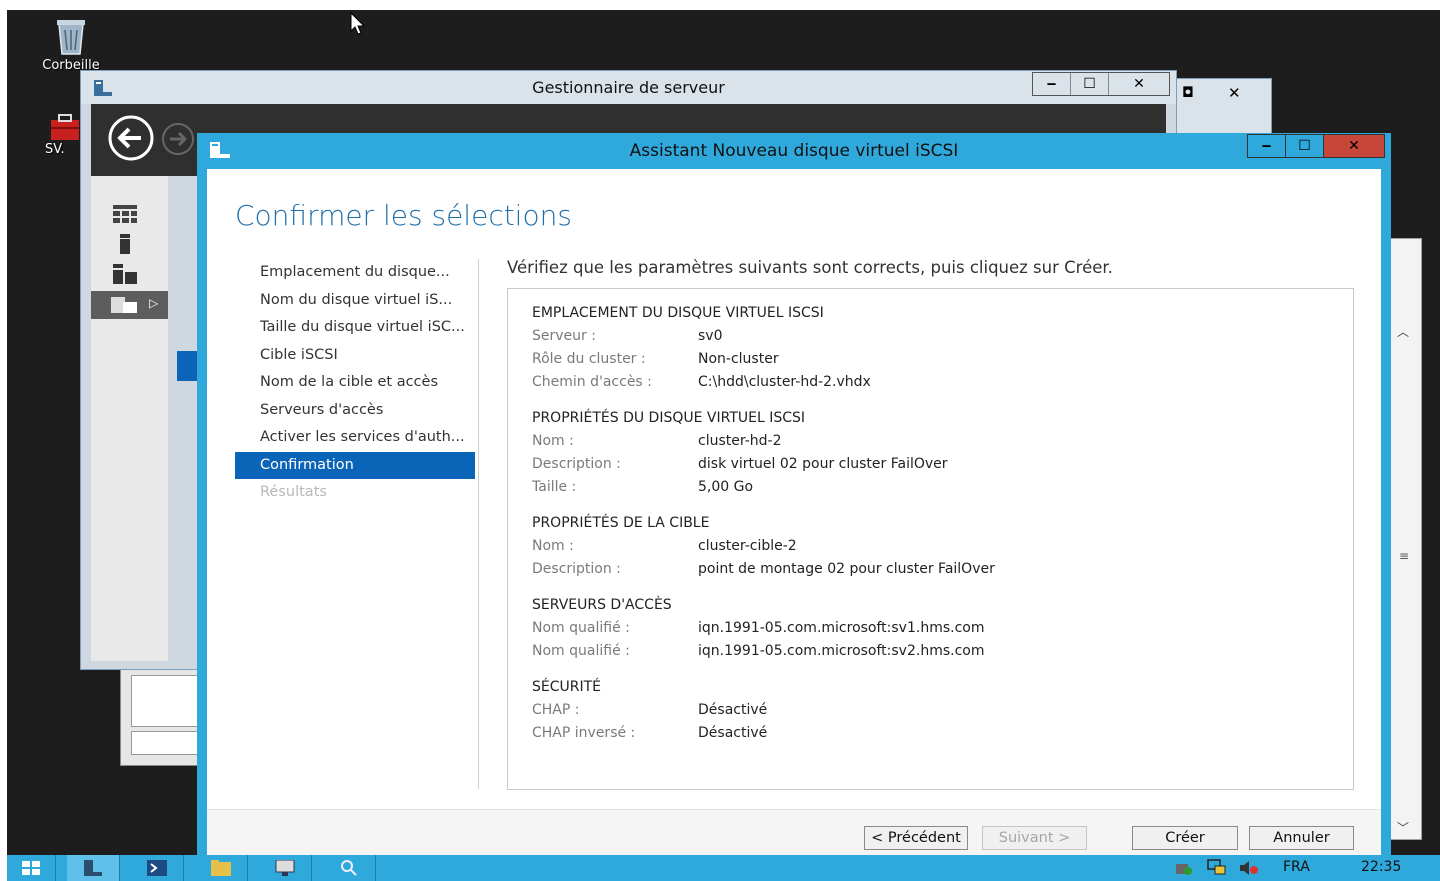 The height and width of the screenshot is (881, 1440). I want to click on summary-section-title: EMPLACEMENT DU DISQUE VIRTUEL ISCSI, so click(678, 313).